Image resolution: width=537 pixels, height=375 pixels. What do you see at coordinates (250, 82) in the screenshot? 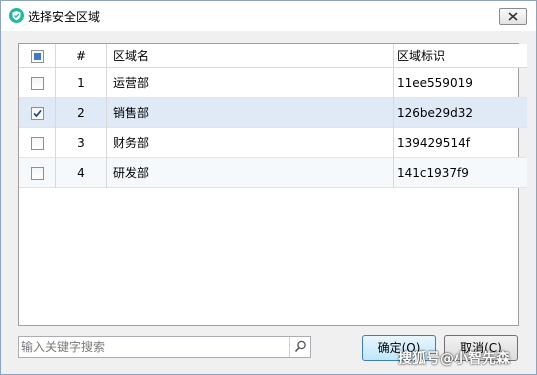
I see `row-name: 运营部` at bounding box center [250, 82].